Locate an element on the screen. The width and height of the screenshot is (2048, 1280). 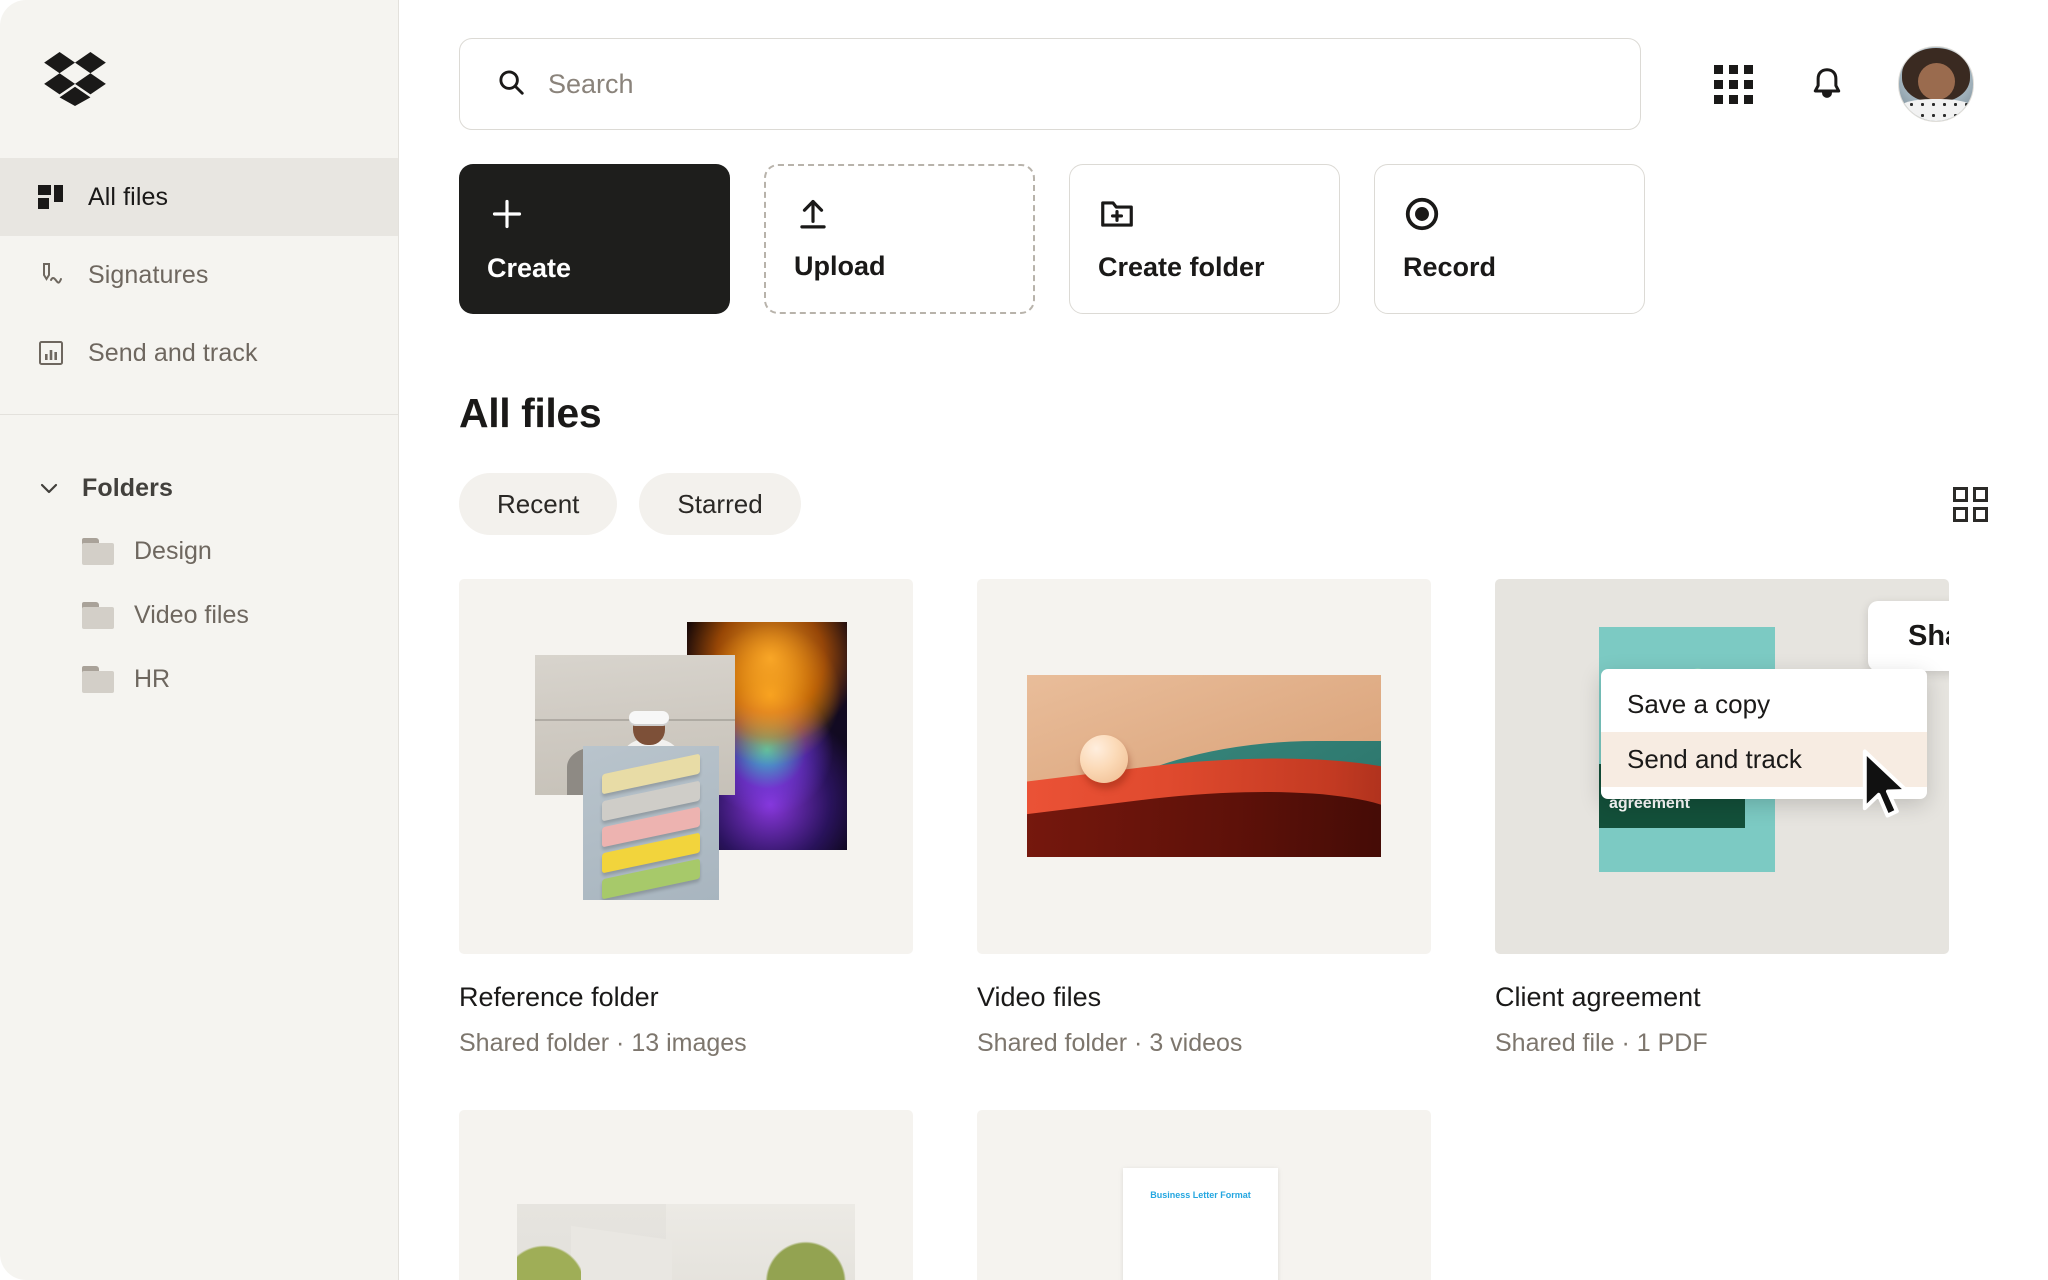
business-letter-document: Business Letter Format is located at coordinates (1204, 1195).